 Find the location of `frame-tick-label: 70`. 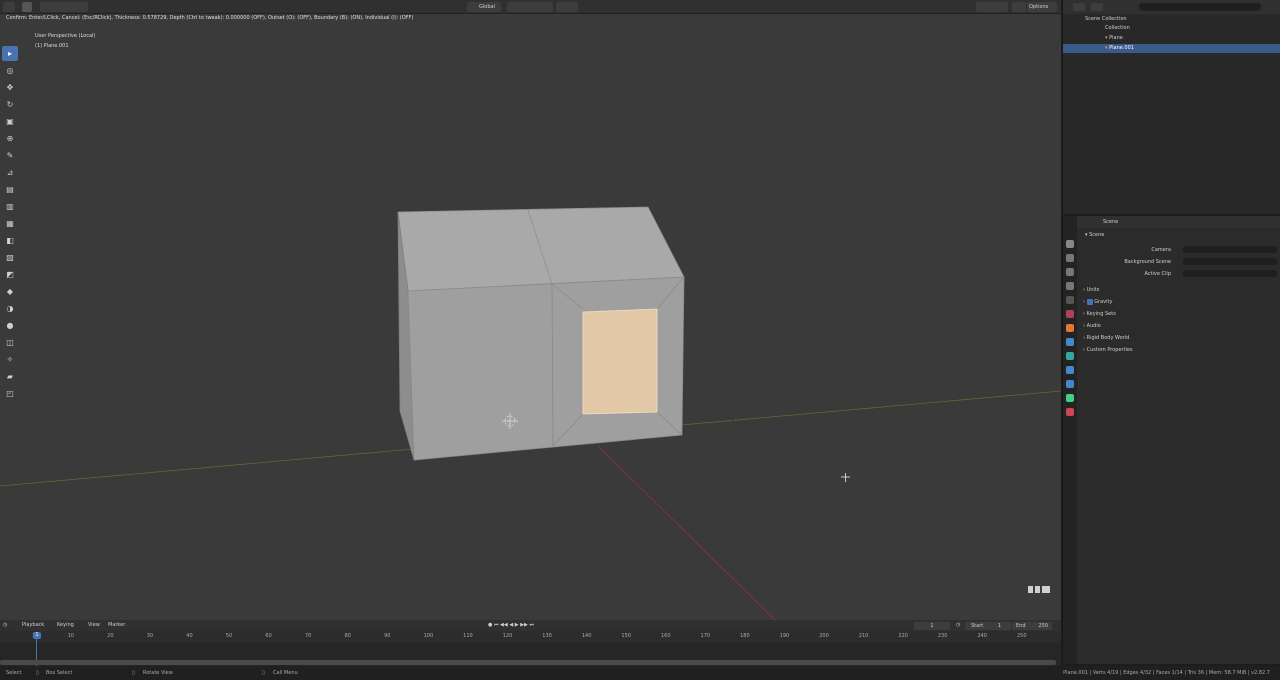

frame-tick-label: 70 is located at coordinates (308, 636).